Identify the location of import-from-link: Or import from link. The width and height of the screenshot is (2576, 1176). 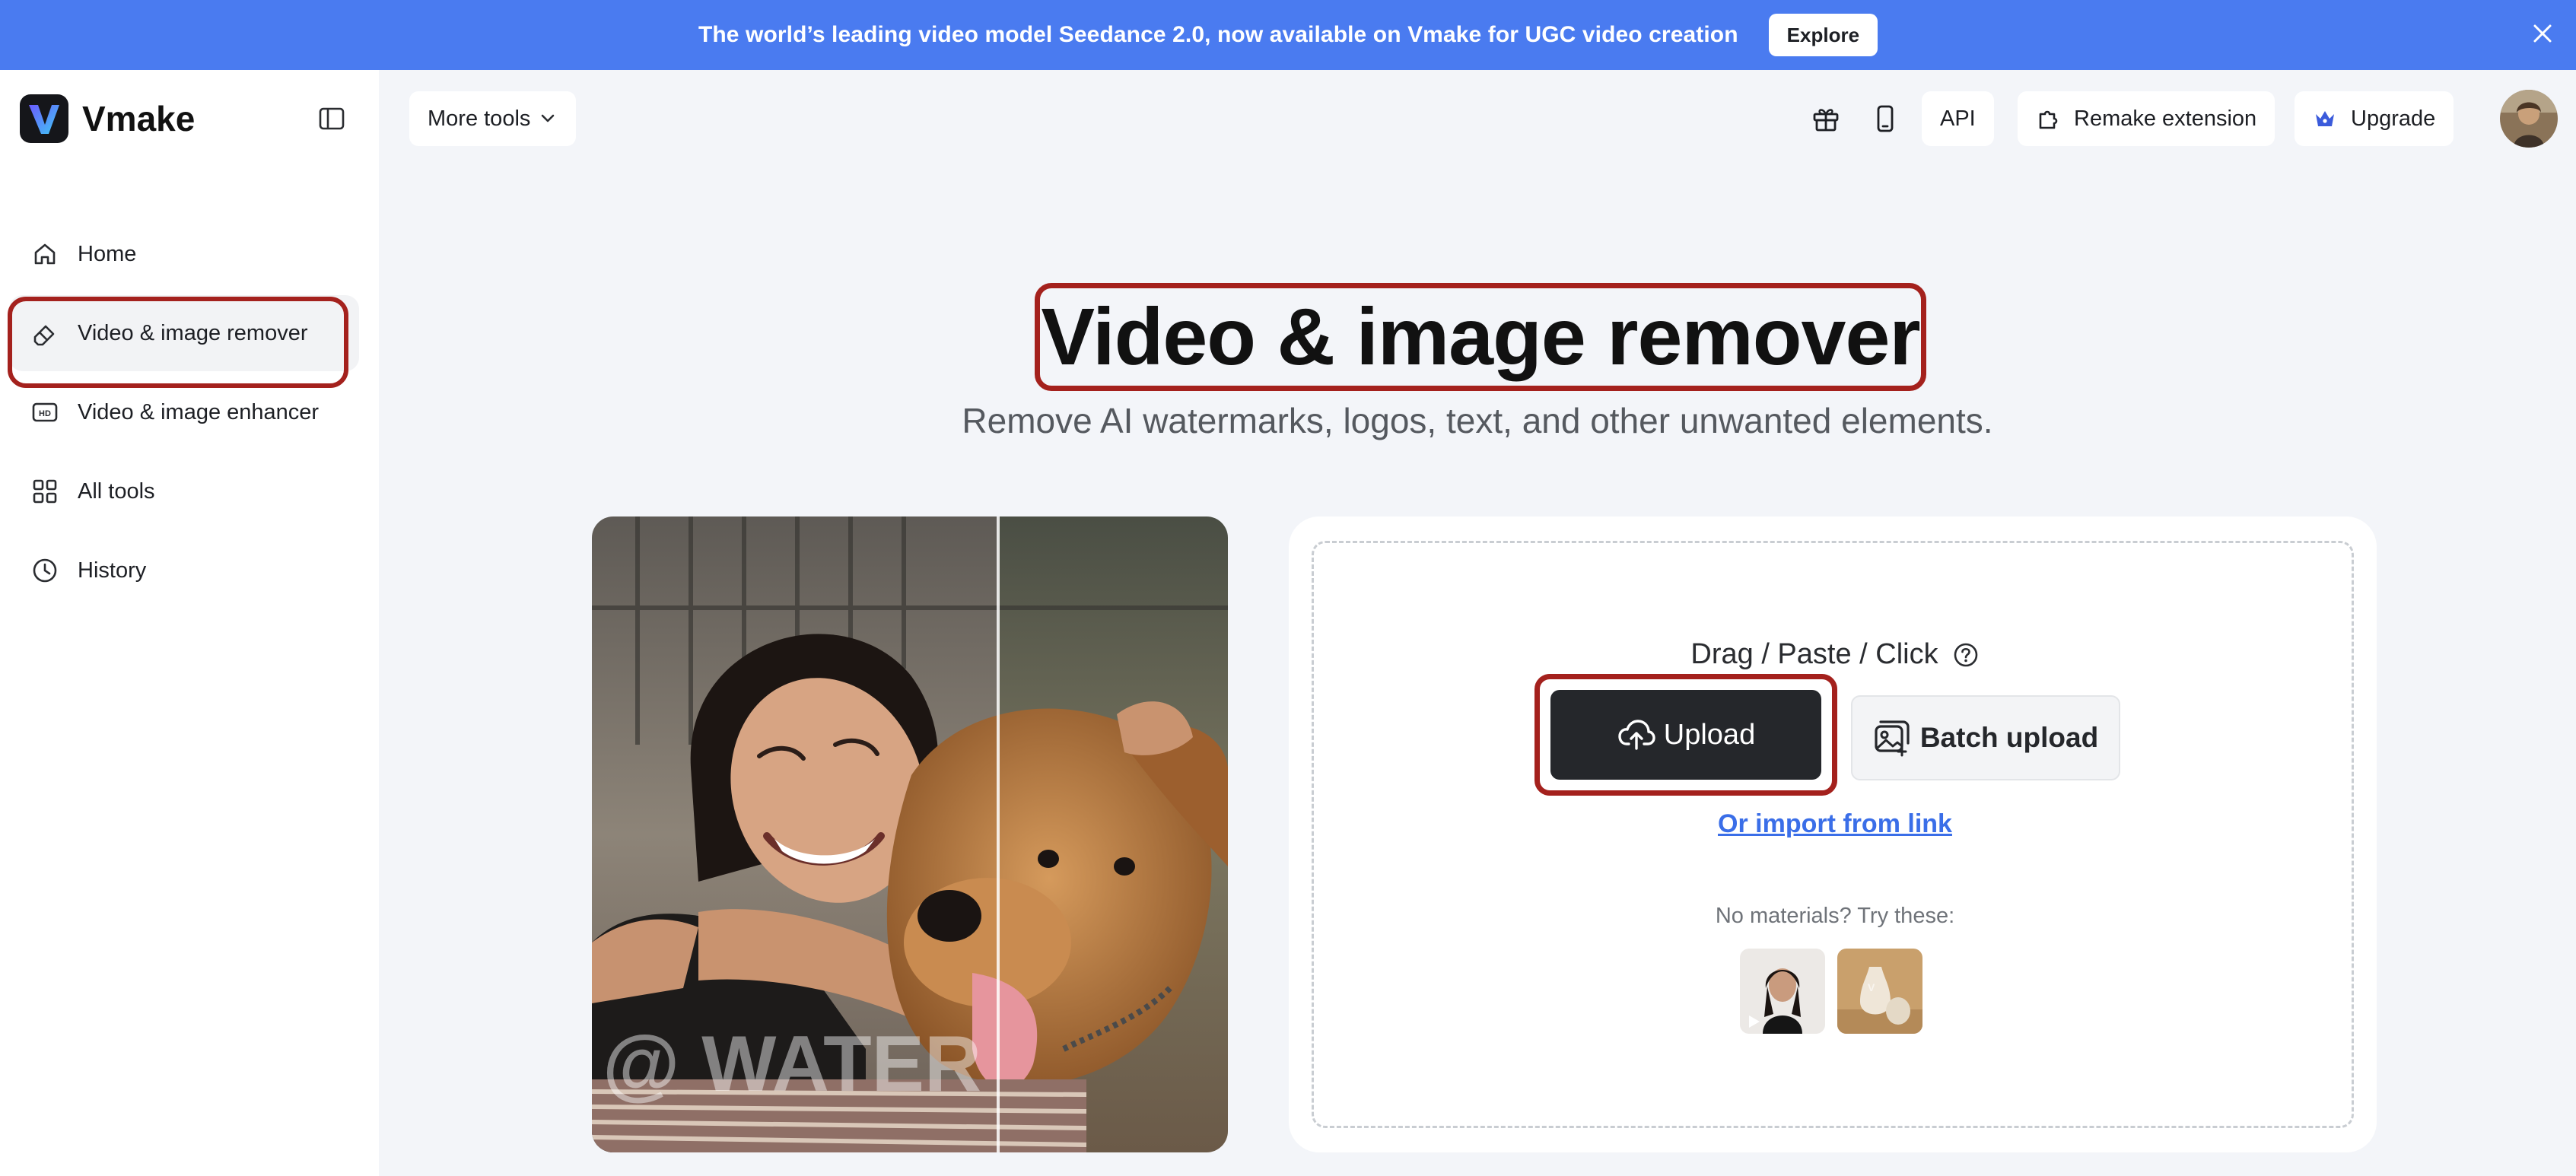
(1835, 824).